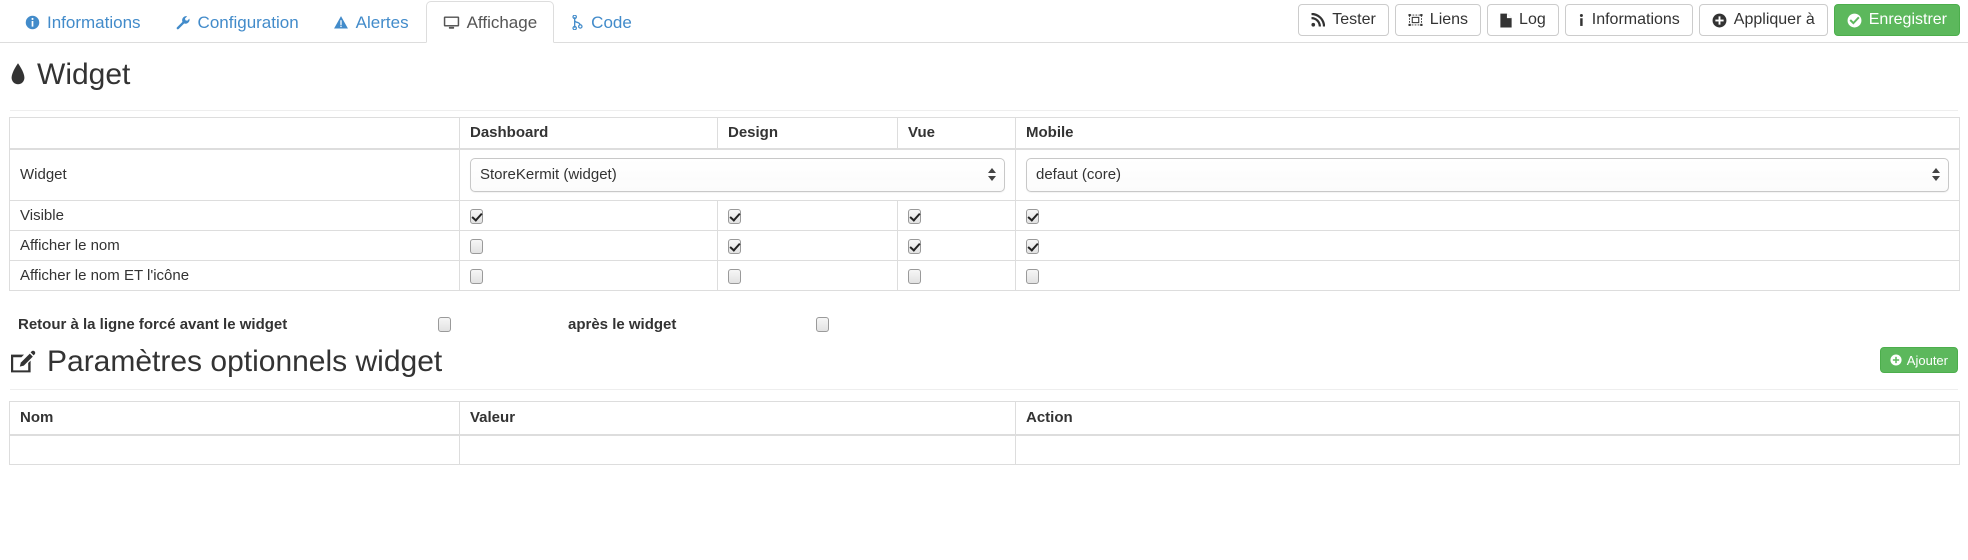 The width and height of the screenshot is (1968, 560). What do you see at coordinates (32, 22) in the screenshot?
I see `info-circle-icon` at bounding box center [32, 22].